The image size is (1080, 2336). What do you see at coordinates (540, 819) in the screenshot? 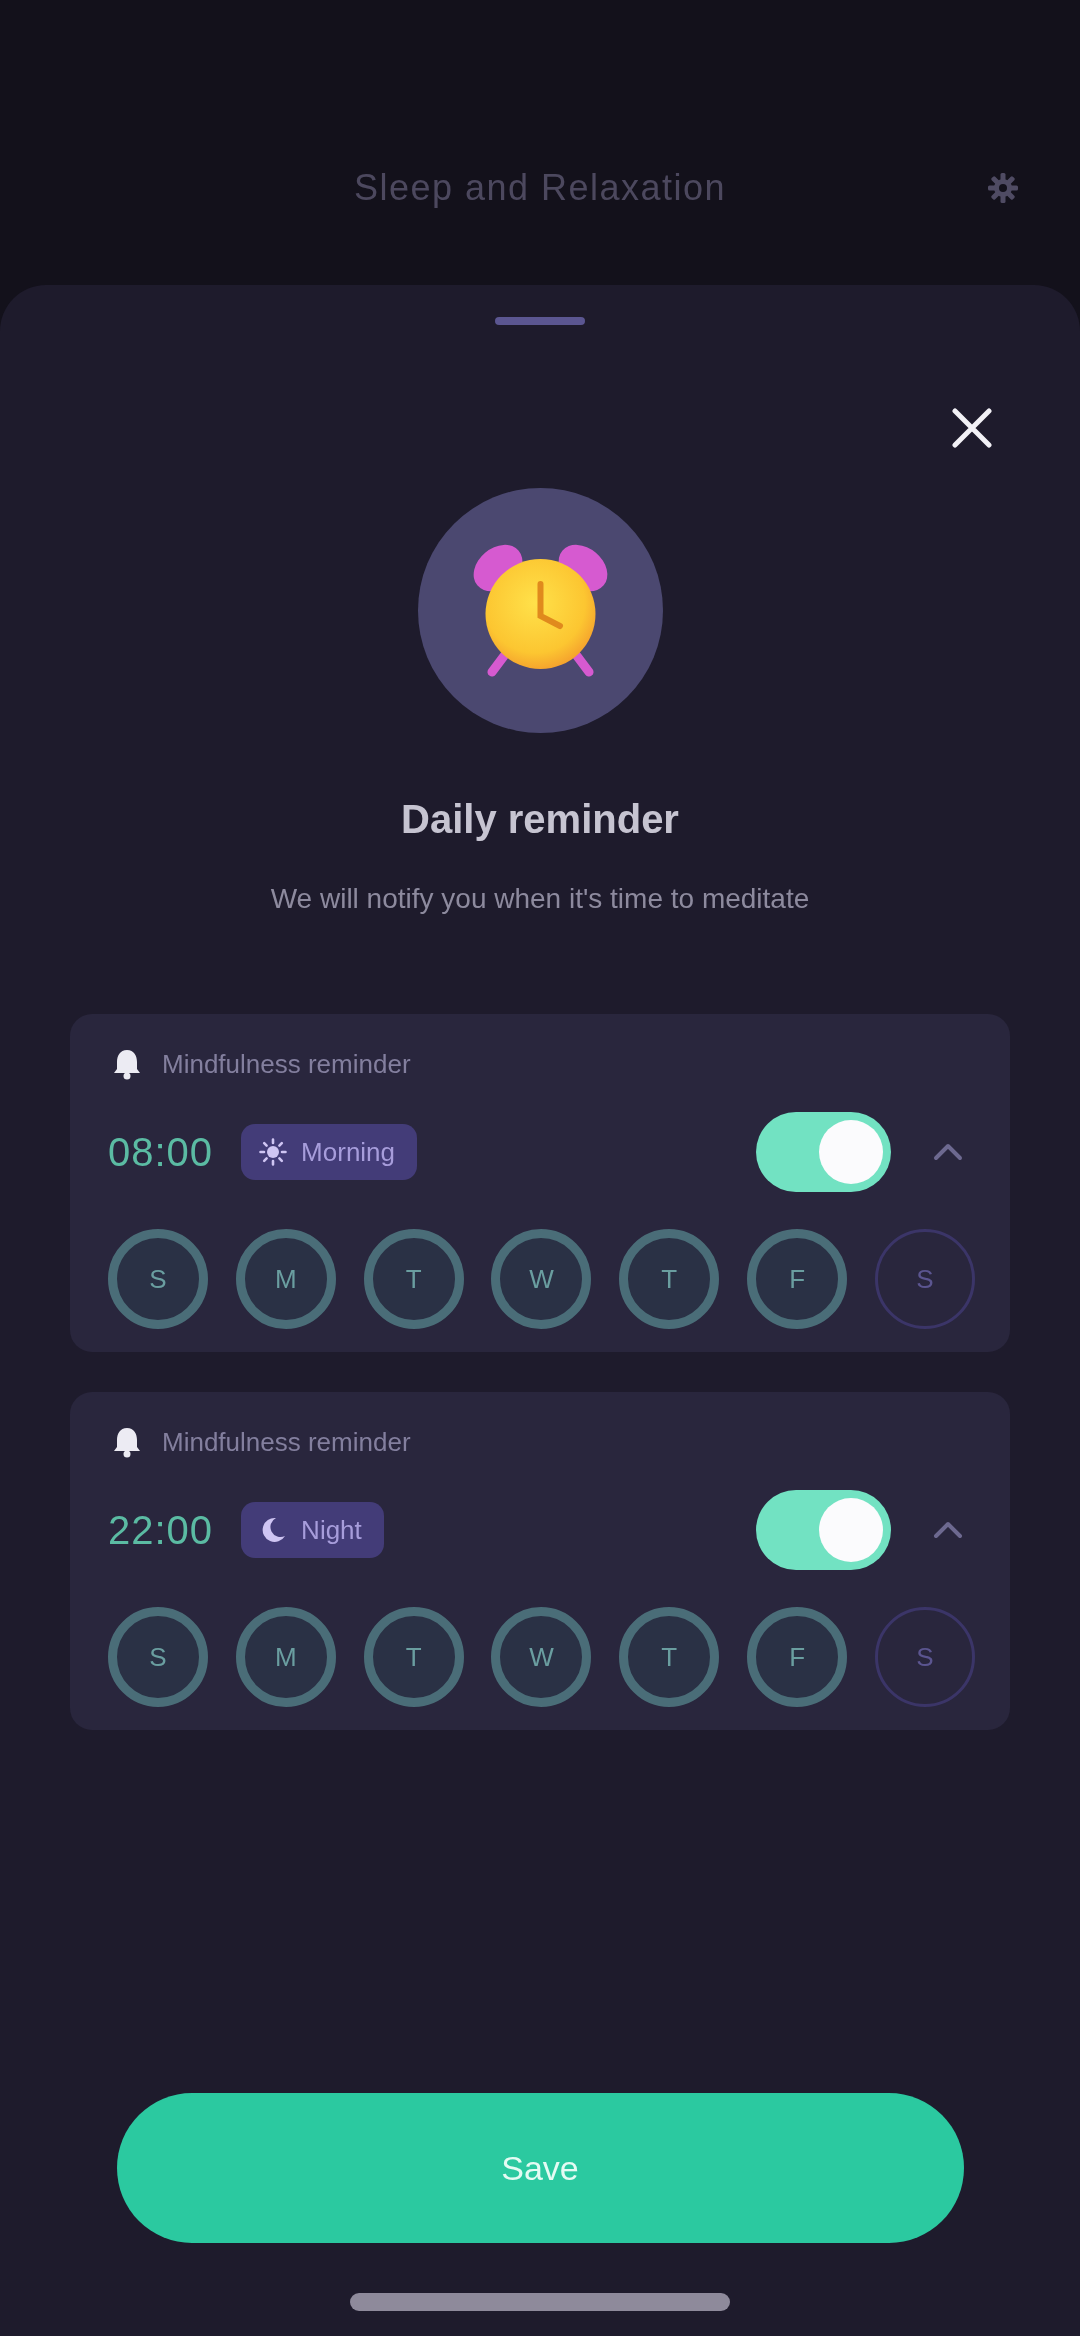
I see `sheet-title: Daily reminder` at bounding box center [540, 819].